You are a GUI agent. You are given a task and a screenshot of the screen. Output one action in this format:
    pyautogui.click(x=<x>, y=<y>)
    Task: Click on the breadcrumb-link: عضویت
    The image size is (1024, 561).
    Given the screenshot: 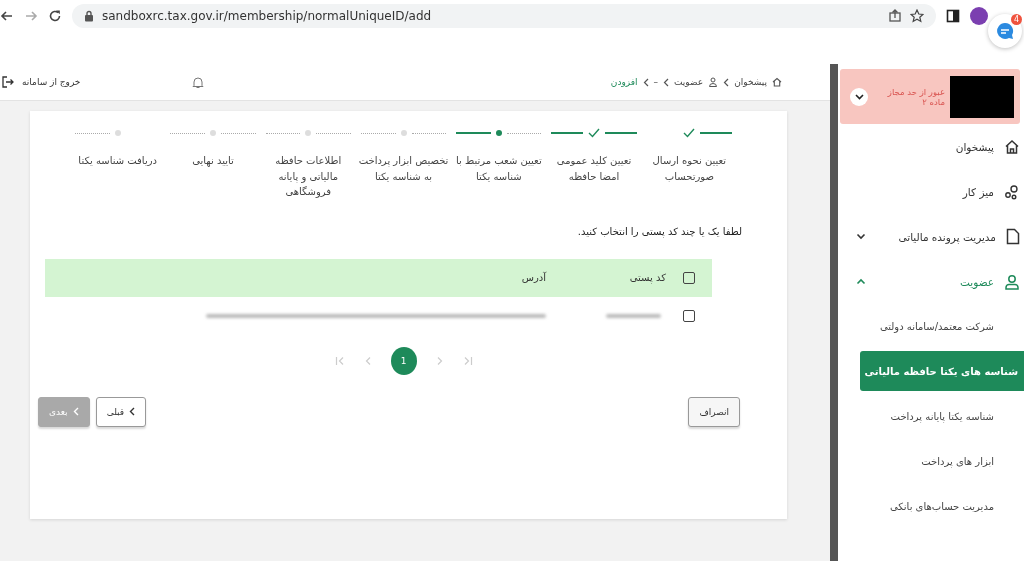 What is the action you would take?
    pyautogui.click(x=689, y=82)
    